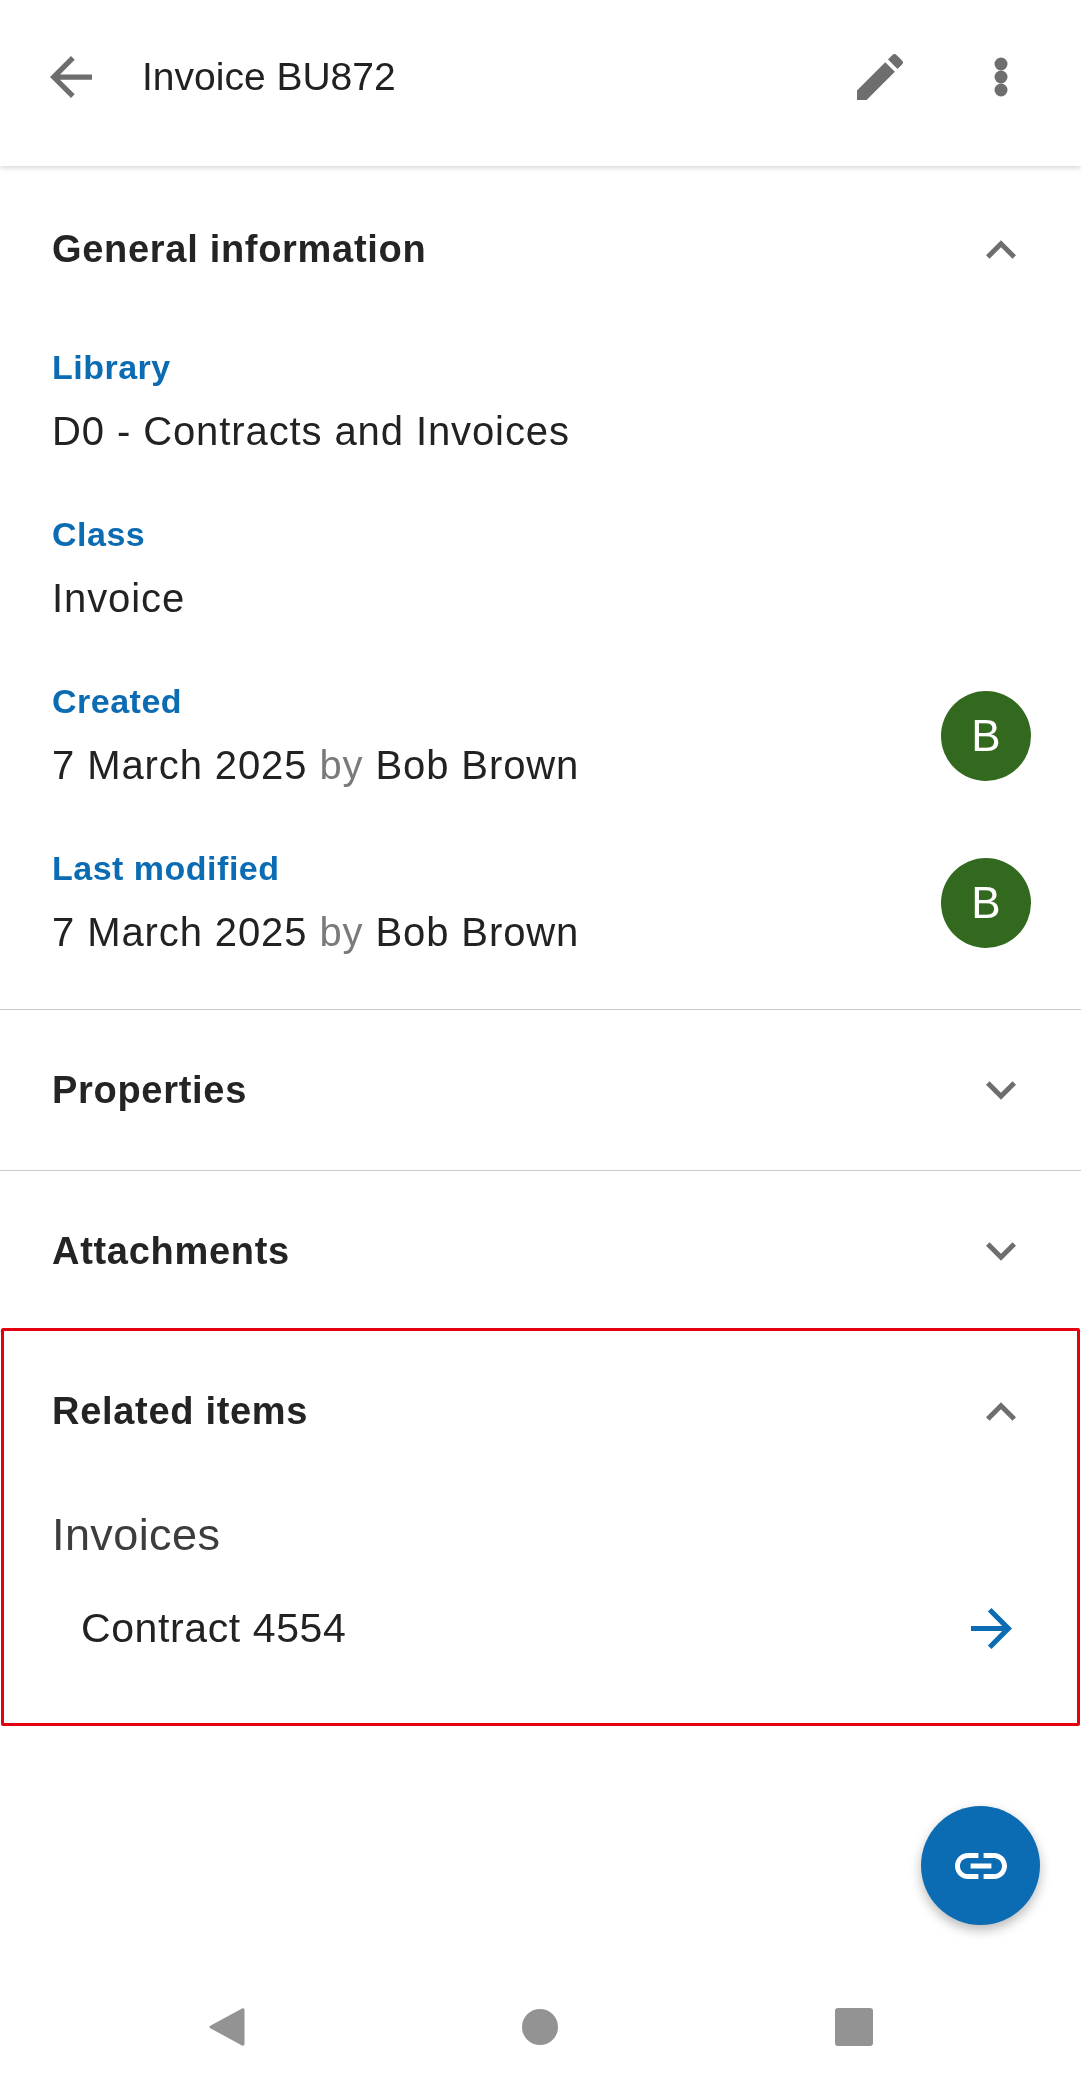 The image size is (1081, 2077). What do you see at coordinates (99, 534) in the screenshot?
I see `field-label: Class` at bounding box center [99, 534].